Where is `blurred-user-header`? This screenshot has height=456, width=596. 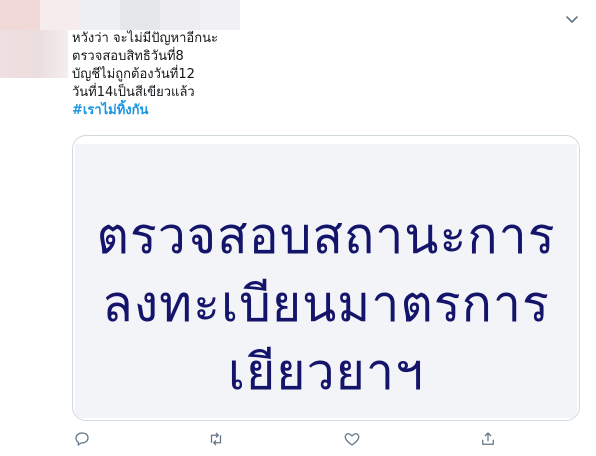 blurred-user-header is located at coordinates (122, 15).